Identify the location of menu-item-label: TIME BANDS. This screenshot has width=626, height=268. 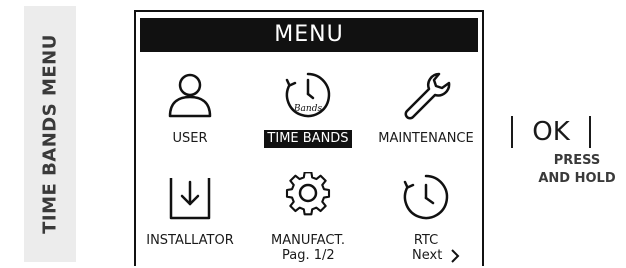
(308, 139).